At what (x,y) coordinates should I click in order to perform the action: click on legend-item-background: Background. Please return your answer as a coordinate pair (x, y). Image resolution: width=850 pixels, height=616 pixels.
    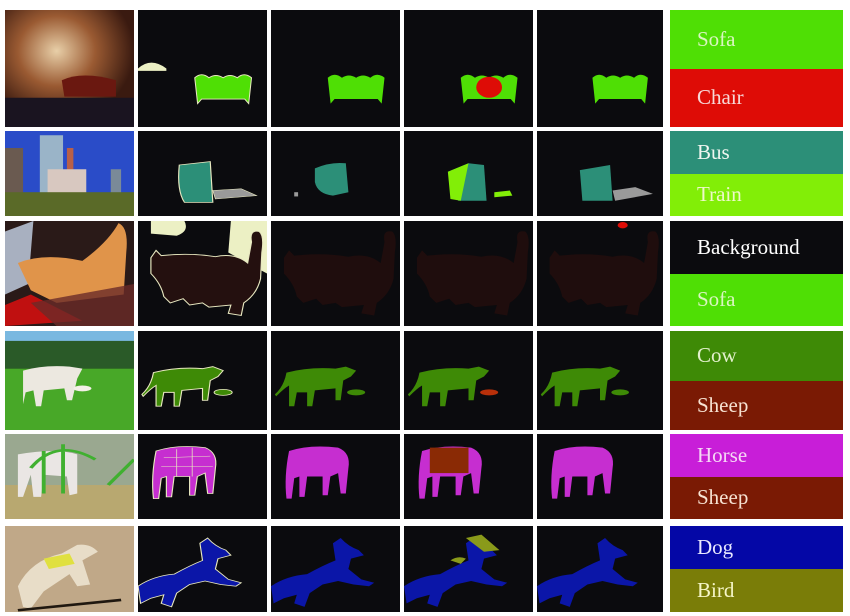
    Looking at the image, I should click on (756, 247).